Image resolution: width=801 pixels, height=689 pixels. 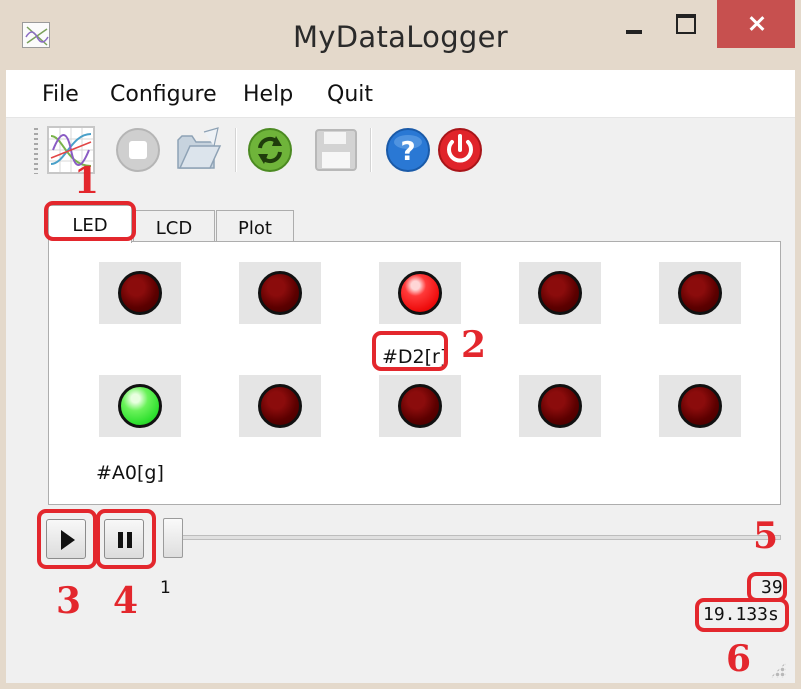 What do you see at coordinates (634, 24) in the screenshot?
I see `minimize-button` at bounding box center [634, 24].